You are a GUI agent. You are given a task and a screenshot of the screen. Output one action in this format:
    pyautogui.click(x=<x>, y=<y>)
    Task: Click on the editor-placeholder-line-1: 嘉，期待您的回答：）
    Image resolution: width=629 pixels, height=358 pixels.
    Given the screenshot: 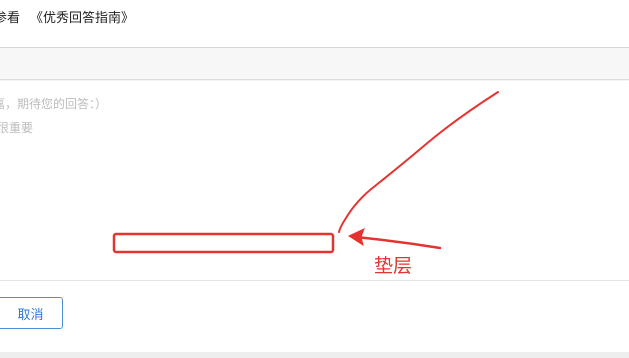 What is the action you would take?
    pyautogui.click(x=54, y=104)
    